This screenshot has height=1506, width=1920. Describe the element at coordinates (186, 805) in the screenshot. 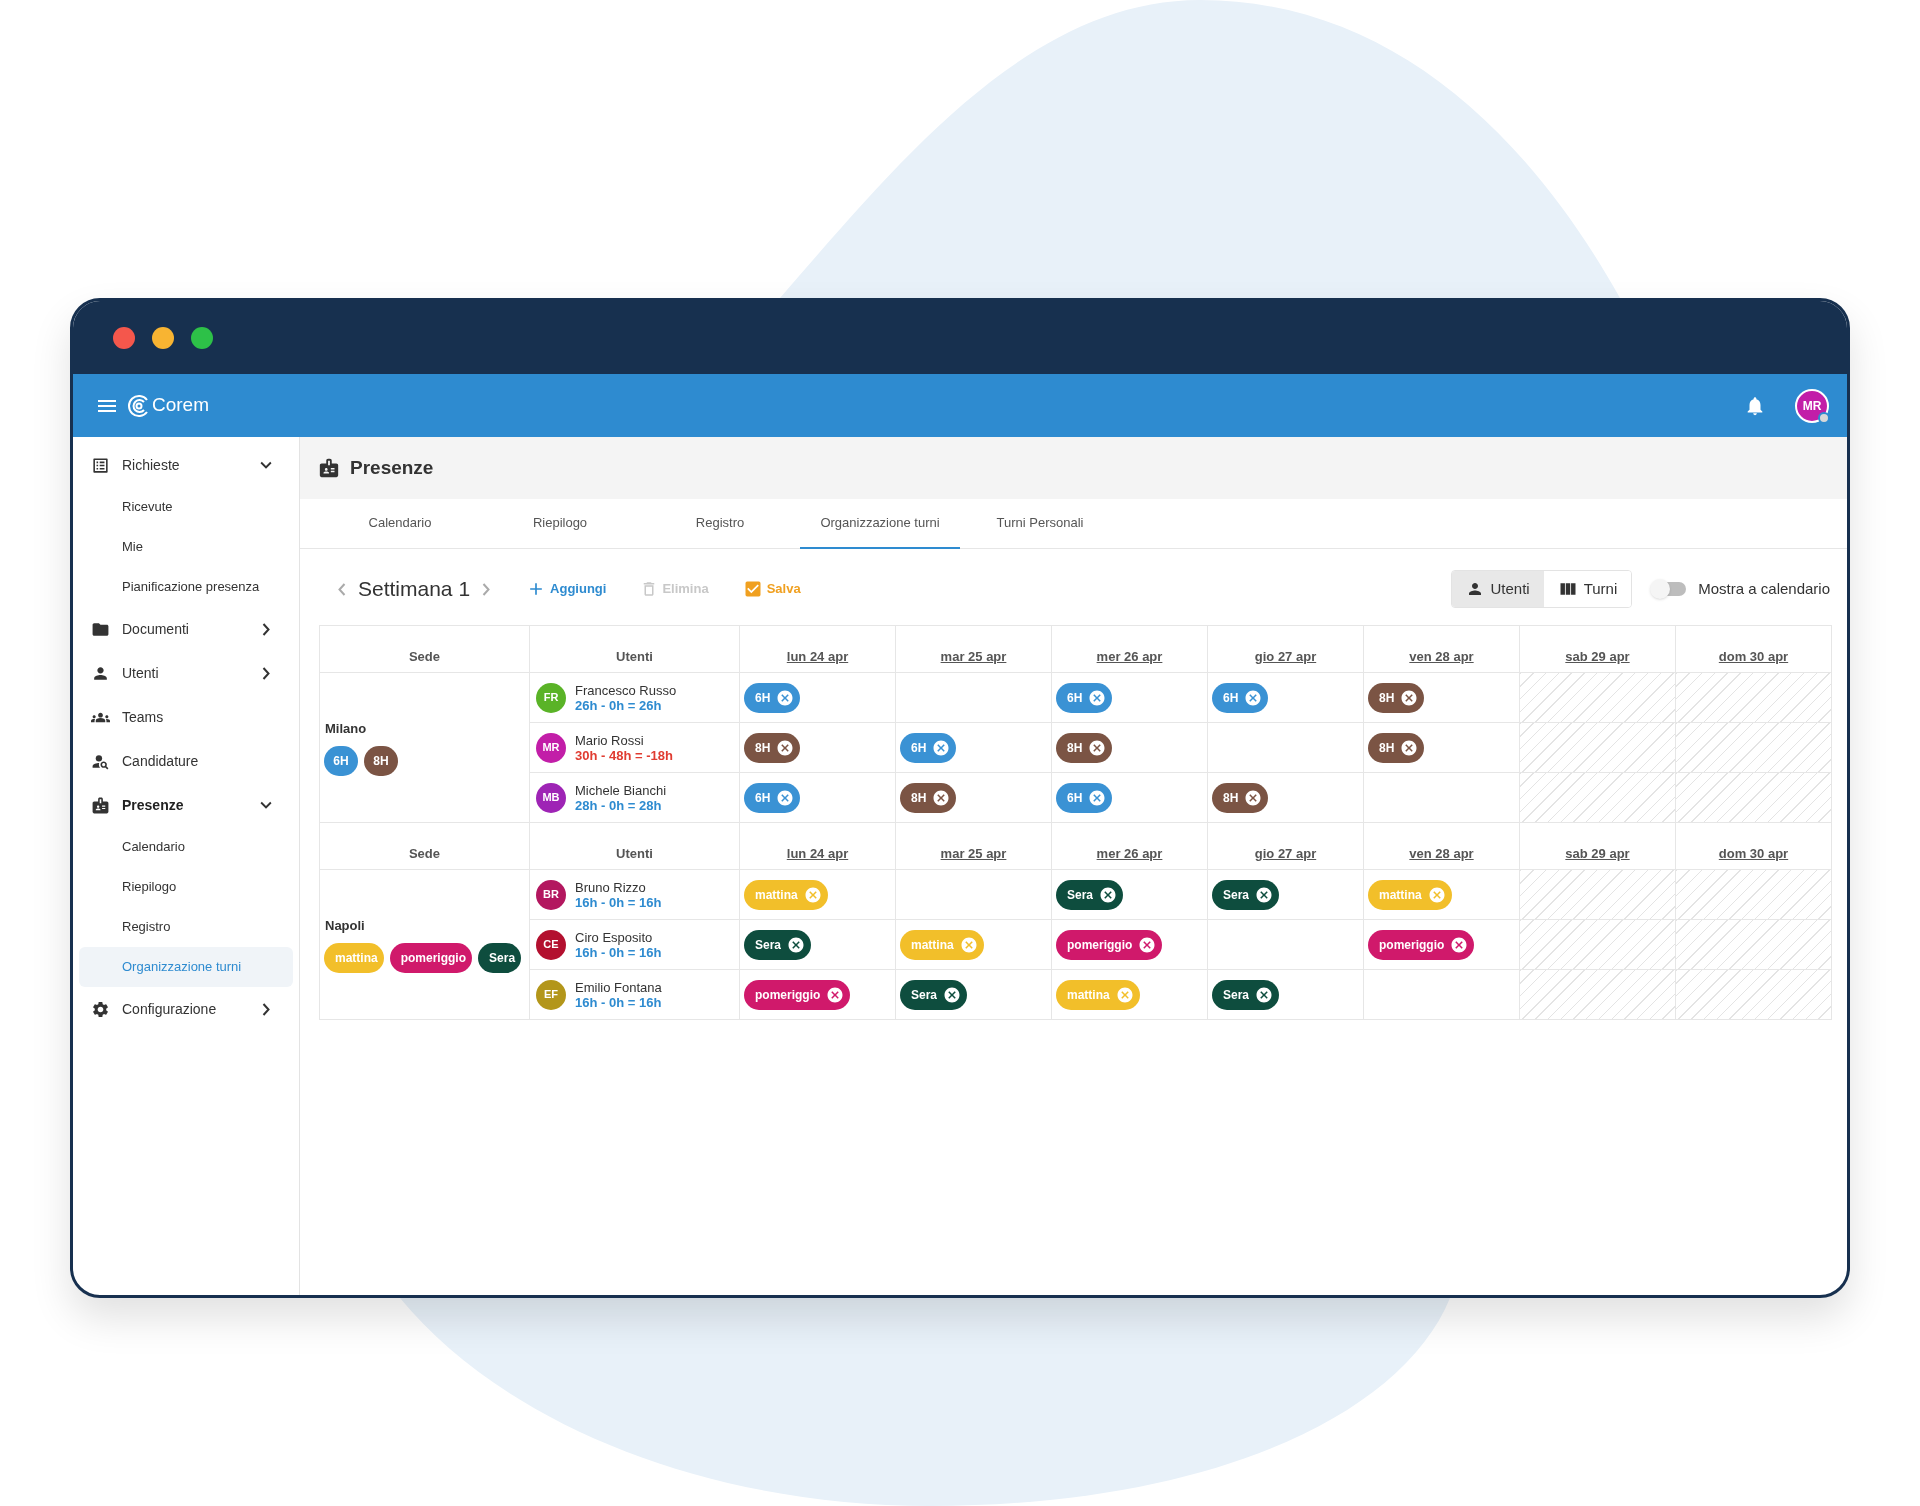

I see `sidebar-item: Presenze` at that location.